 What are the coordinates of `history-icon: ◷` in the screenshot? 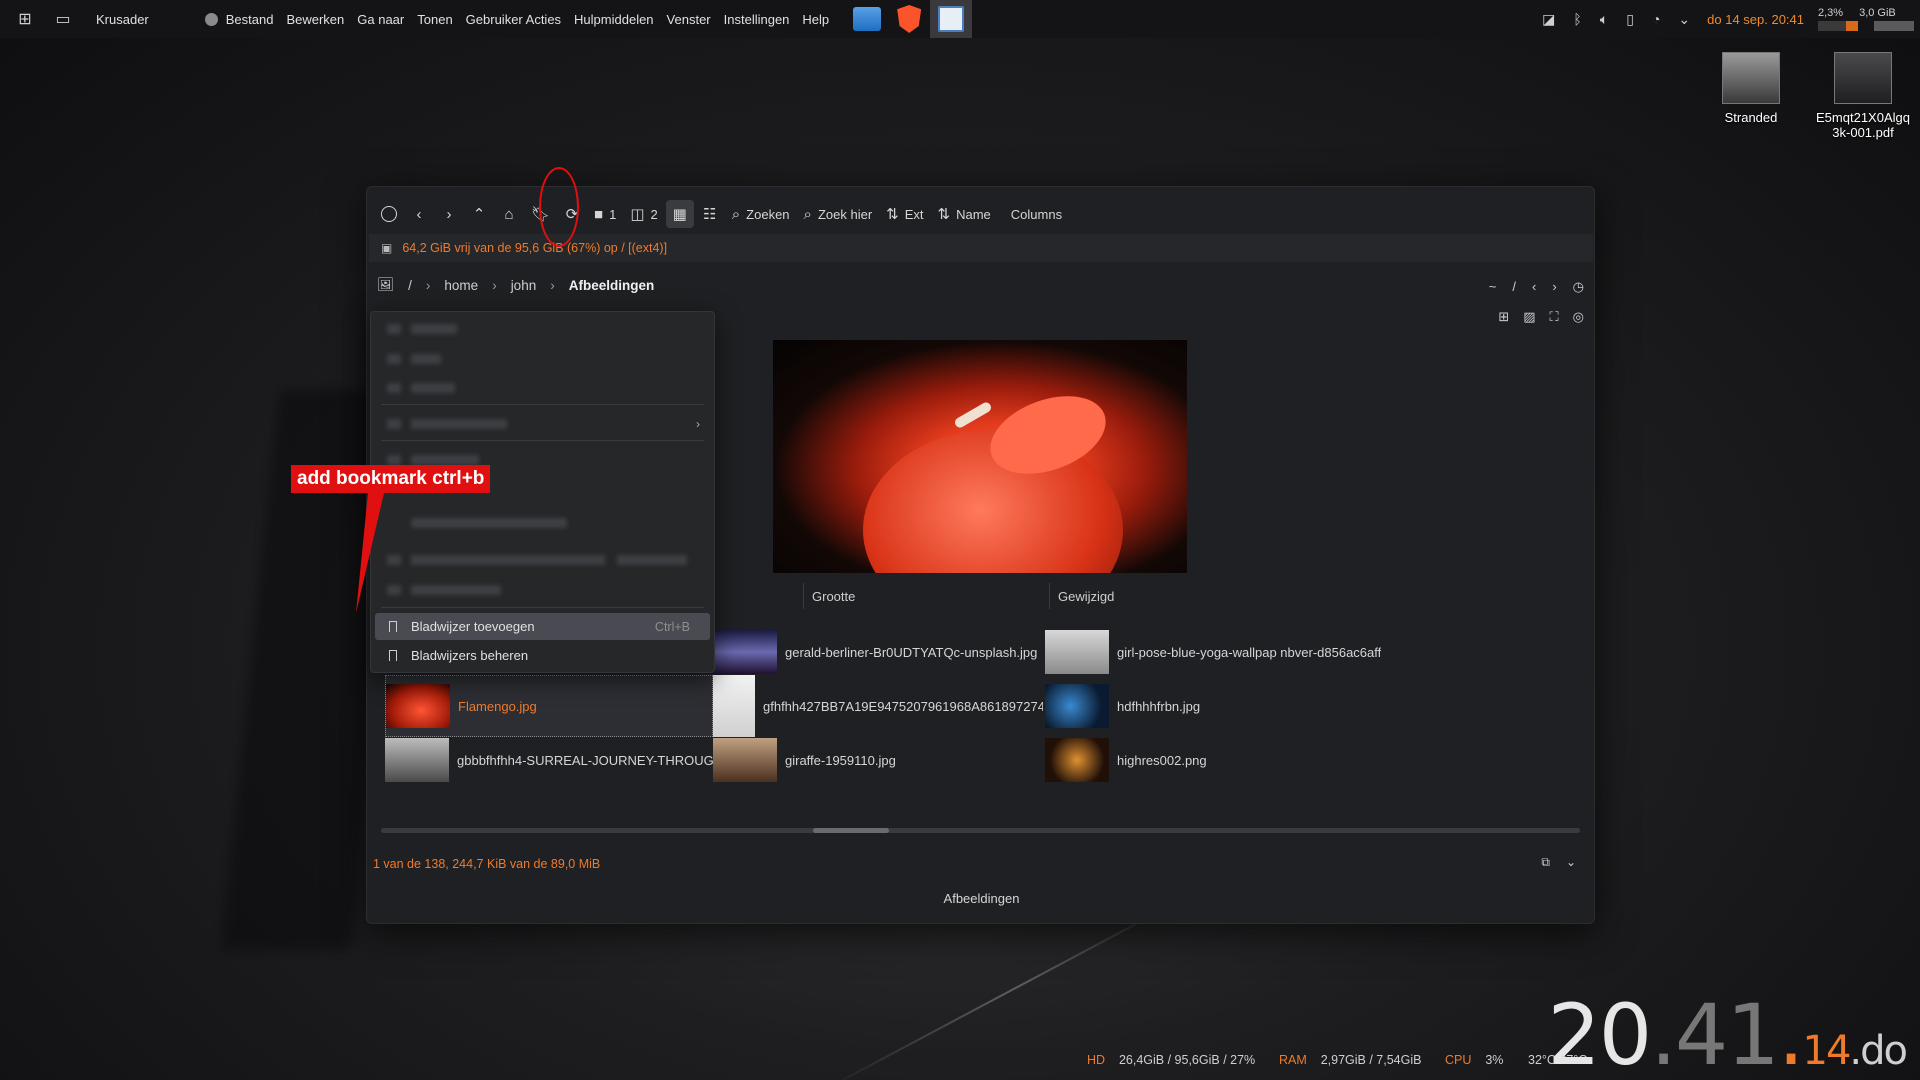 It's located at (1578, 287).